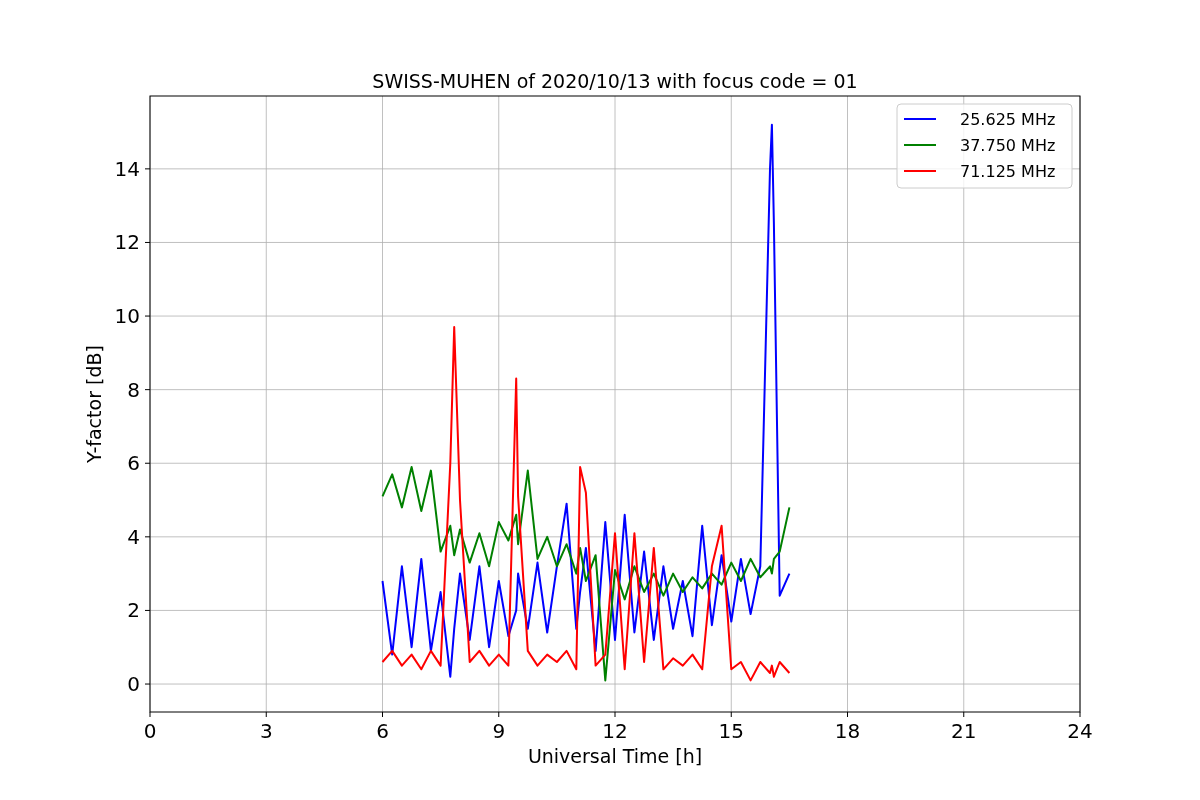  I want to click on chart-title: SWISS-MUHEN of 2020/10/13 with focus code = 01, so click(615, 81).